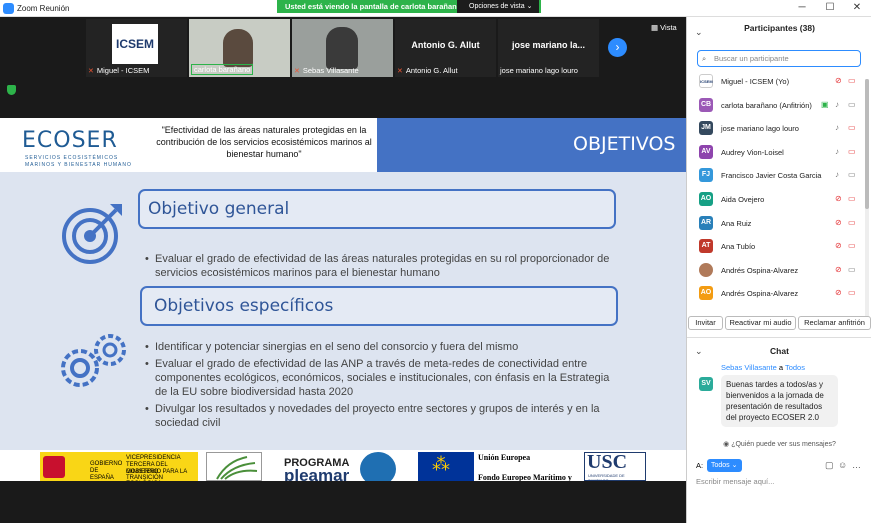 This screenshot has height=523, width=871. I want to click on who-can-see-link: ◉ ¿Quién puede ver sus mensajes?, so click(779, 444).